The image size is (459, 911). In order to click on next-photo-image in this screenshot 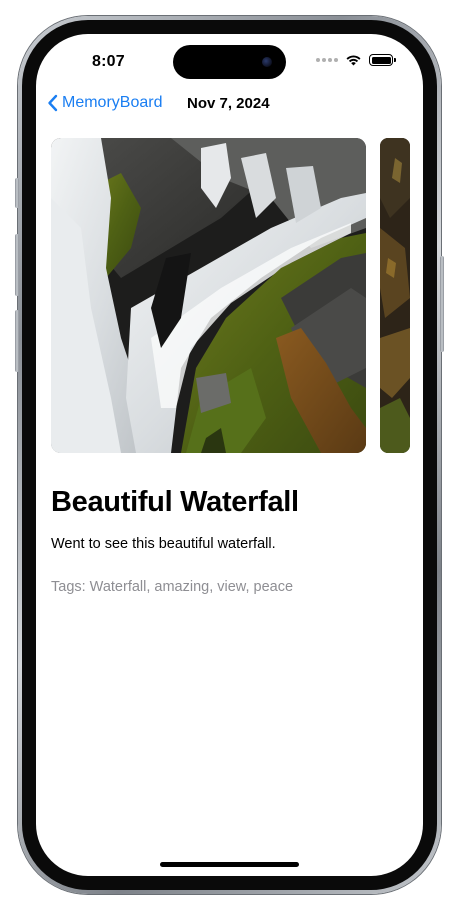, I will do `click(395, 295)`.